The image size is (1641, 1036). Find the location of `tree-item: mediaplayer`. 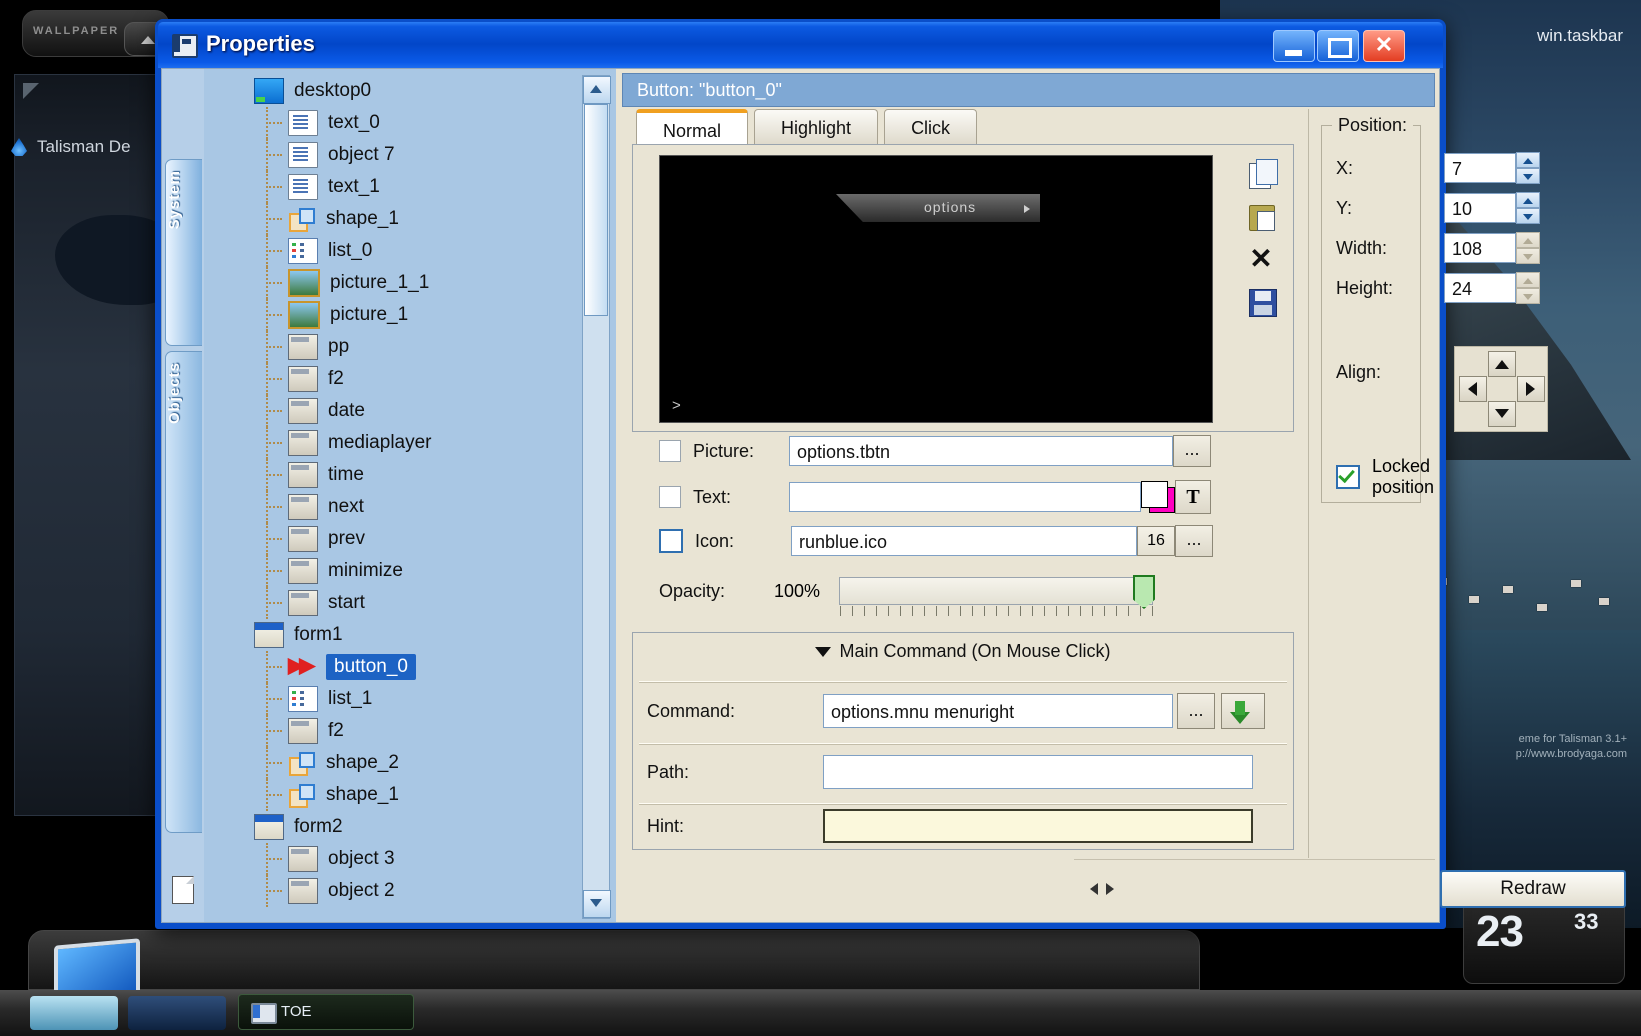

tree-item: mediaplayer is located at coordinates (390, 443).